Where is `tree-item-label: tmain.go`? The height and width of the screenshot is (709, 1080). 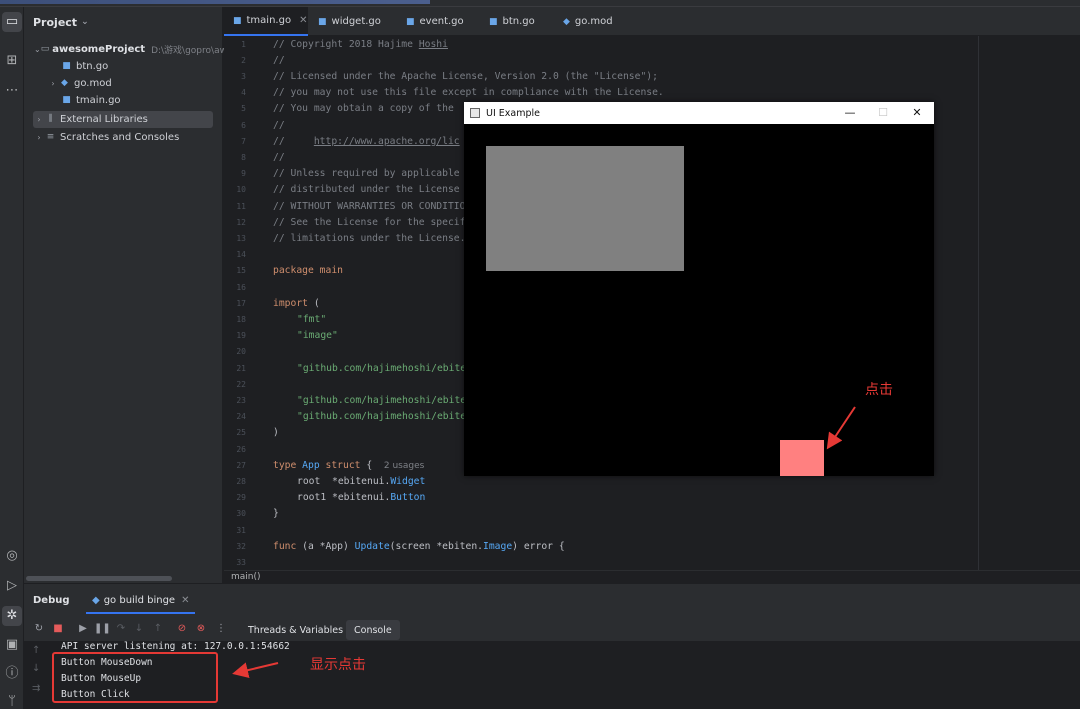 tree-item-label: tmain.go is located at coordinates (98, 100).